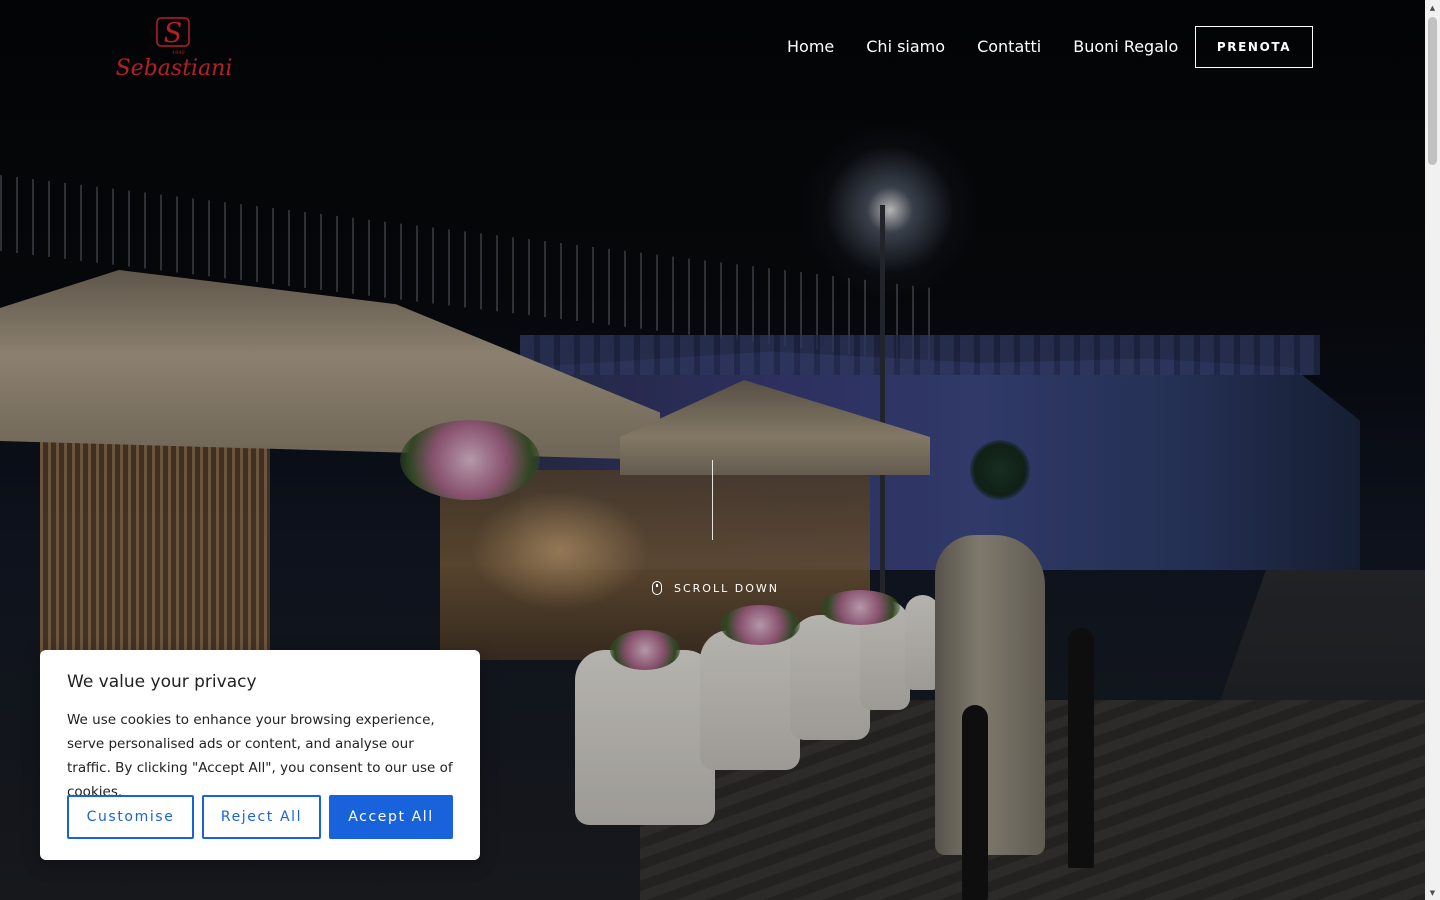 This screenshot has height=900, width=1440. What do you see at coordinates (173, 33) in the screenshot?
I see `logo-monogram: S` at bounding box center [173, 33].